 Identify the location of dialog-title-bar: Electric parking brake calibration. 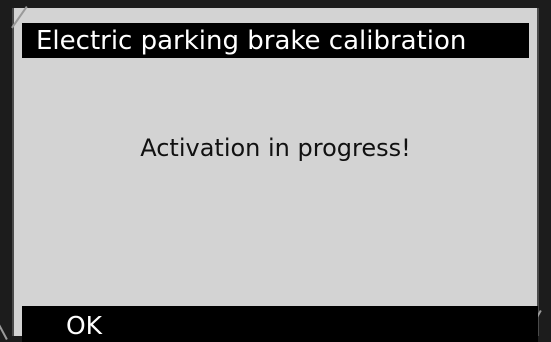
(275, 40).